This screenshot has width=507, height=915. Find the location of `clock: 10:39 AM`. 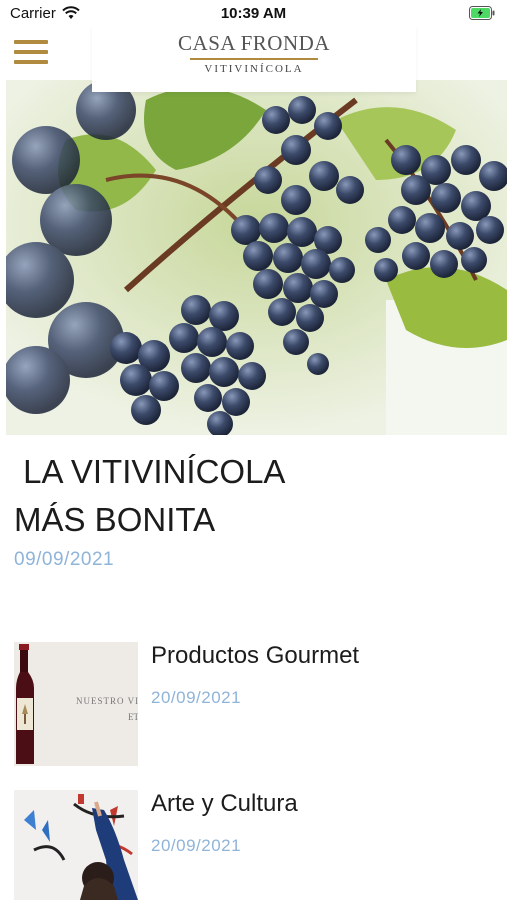

clock: 10:39 AM is located at coordinates (253, 13).